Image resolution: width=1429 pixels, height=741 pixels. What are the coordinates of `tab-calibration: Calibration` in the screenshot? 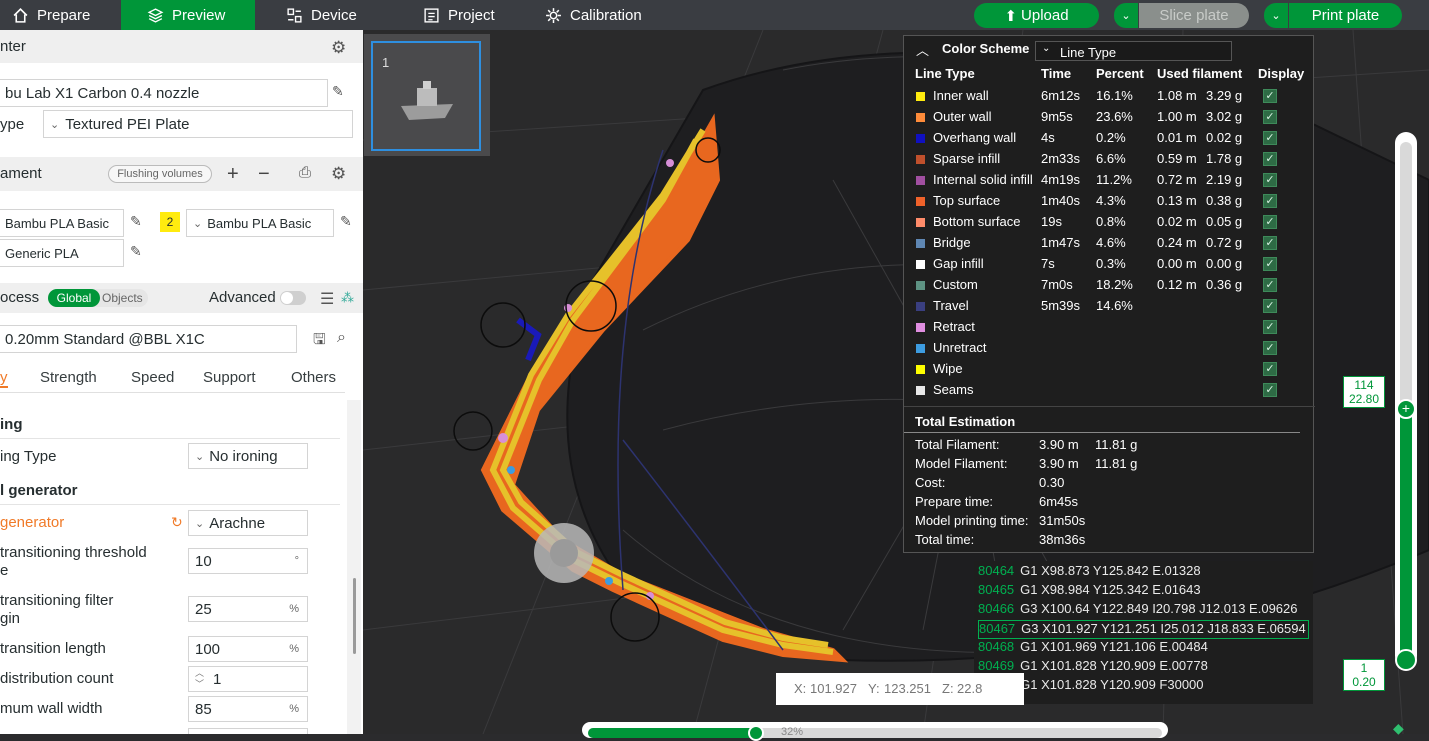 It's located at (593, 15).